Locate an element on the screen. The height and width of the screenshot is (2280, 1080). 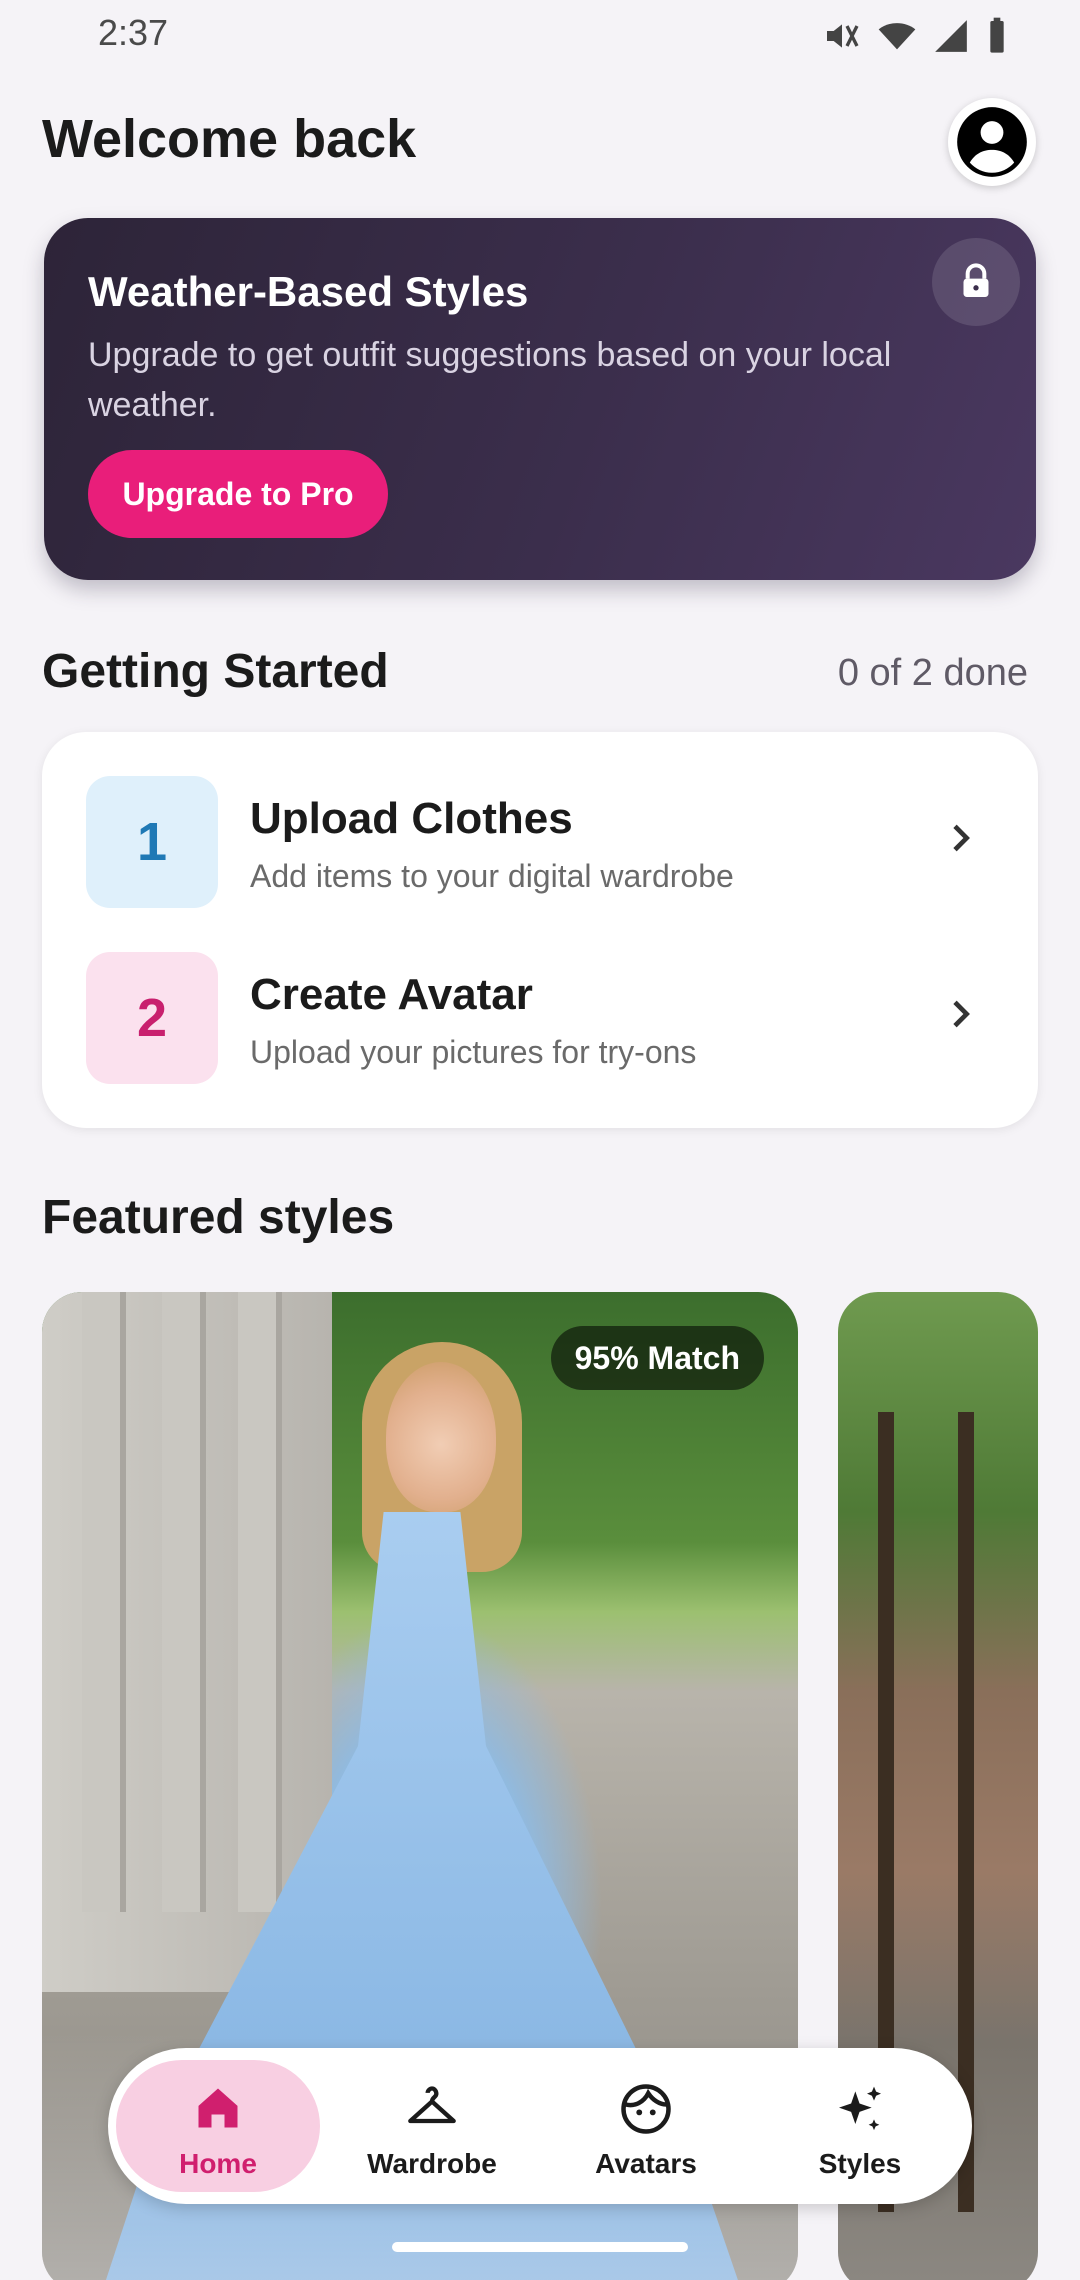
profile-button is located at coordinates (992, 142).